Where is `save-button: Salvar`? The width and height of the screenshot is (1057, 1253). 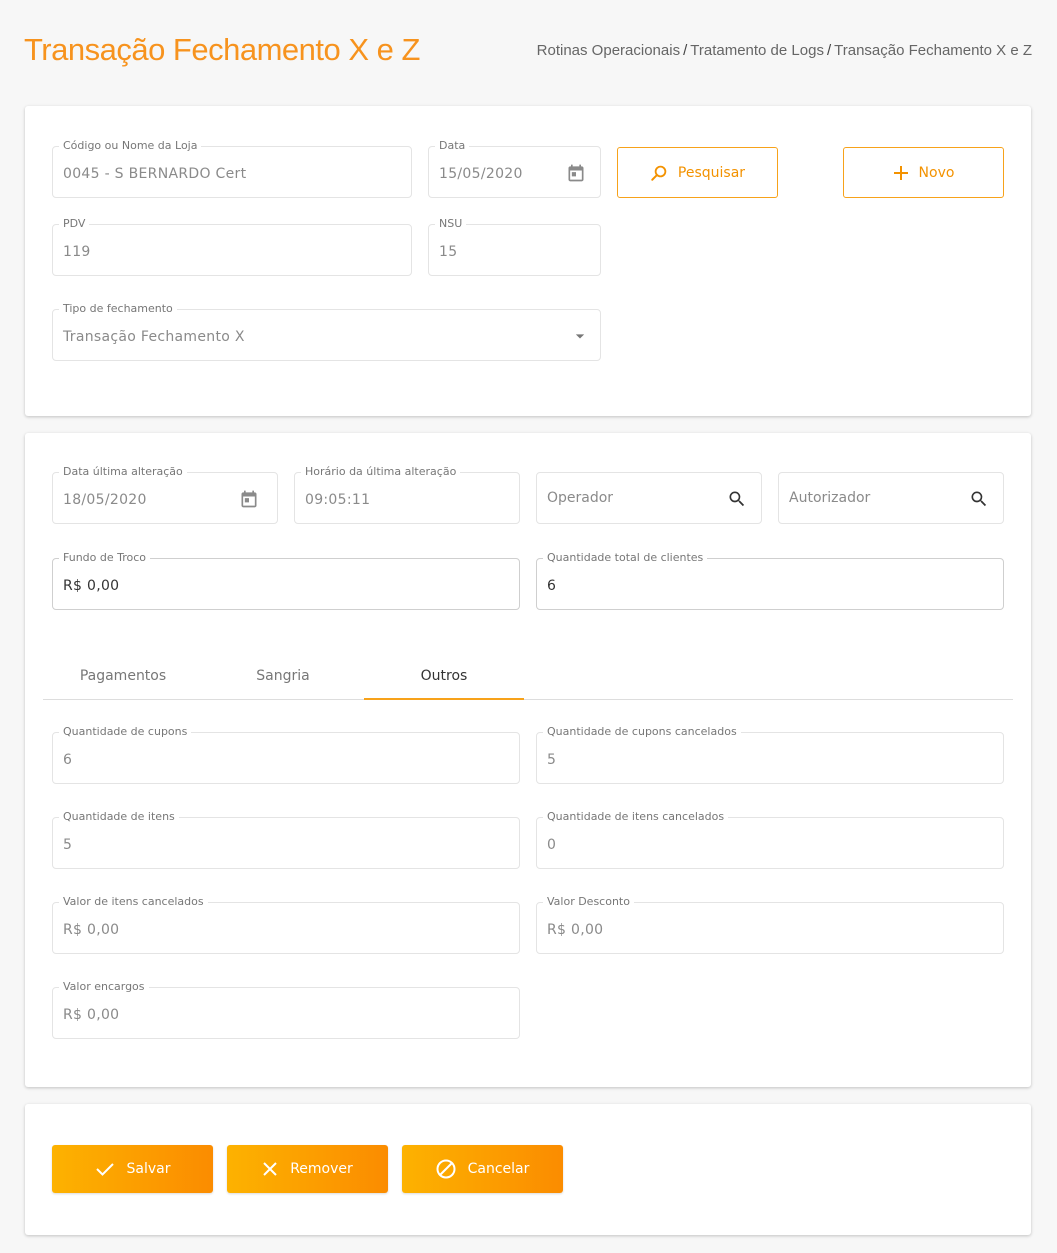
save-button: Salvar is located at coordinates (132, 1169).